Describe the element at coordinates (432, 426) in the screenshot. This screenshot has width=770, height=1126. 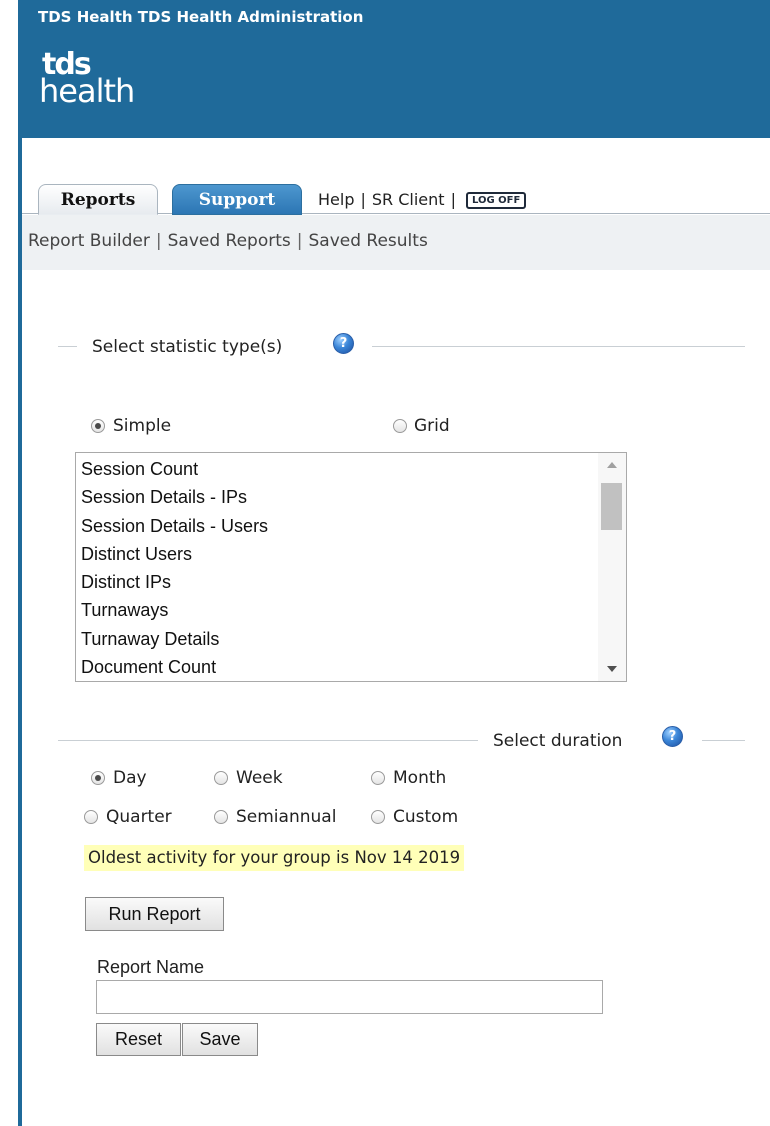
I see `grid-radio-label: Grid` at that location.